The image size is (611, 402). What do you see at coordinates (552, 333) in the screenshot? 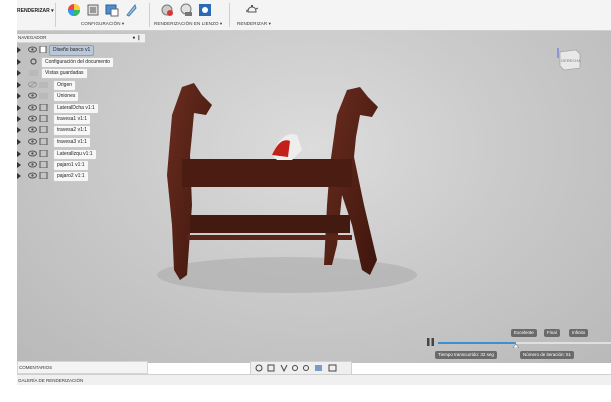
I see `quality-final-button: Final` at bounding box center [552, 333].